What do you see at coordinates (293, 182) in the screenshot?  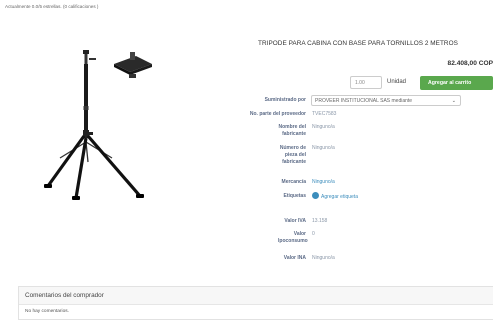 I see `merchandise-label: Mercancía` at bounding box center [293, 182].